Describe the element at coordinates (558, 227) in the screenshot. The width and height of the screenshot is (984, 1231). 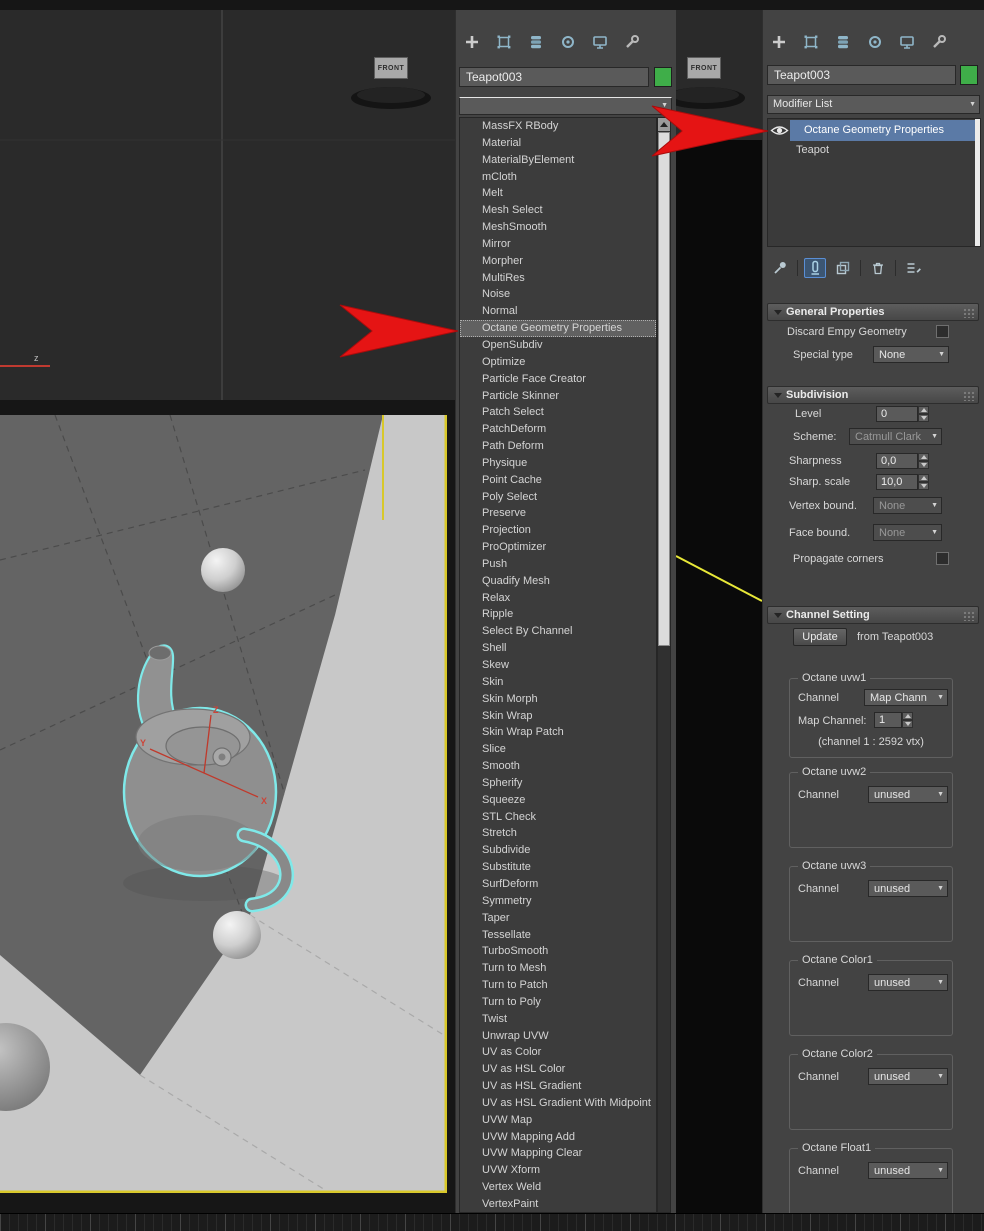
I see `modifier-dropdown-item: MeshSmooth` at that location.